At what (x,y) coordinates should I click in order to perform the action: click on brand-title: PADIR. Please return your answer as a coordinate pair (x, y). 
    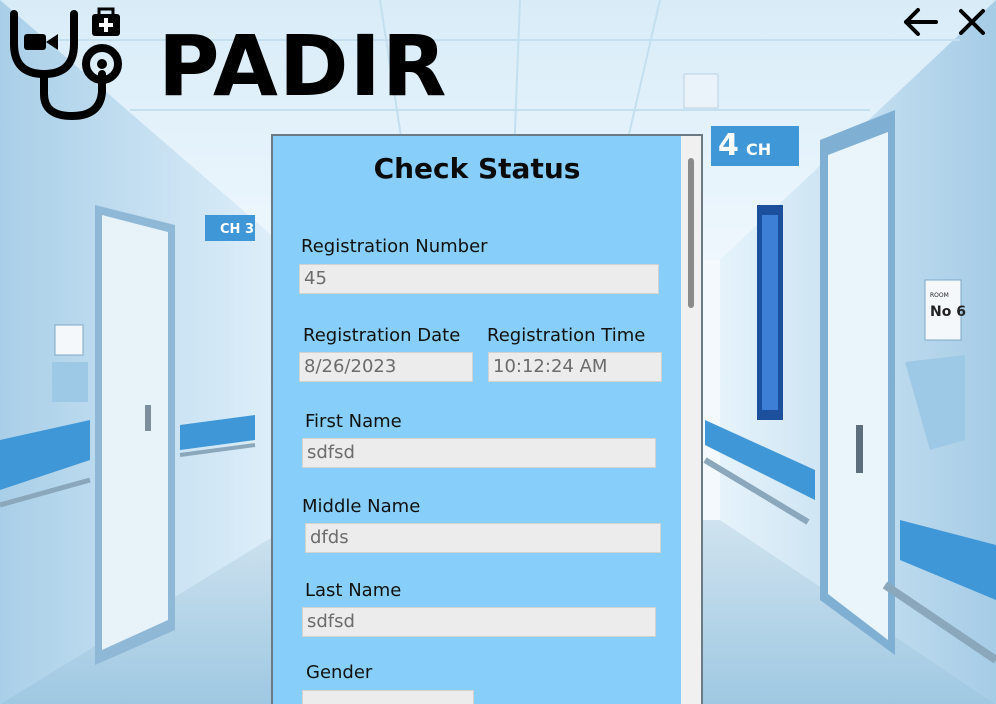
    Looking at the image, I should click on (303, 66).